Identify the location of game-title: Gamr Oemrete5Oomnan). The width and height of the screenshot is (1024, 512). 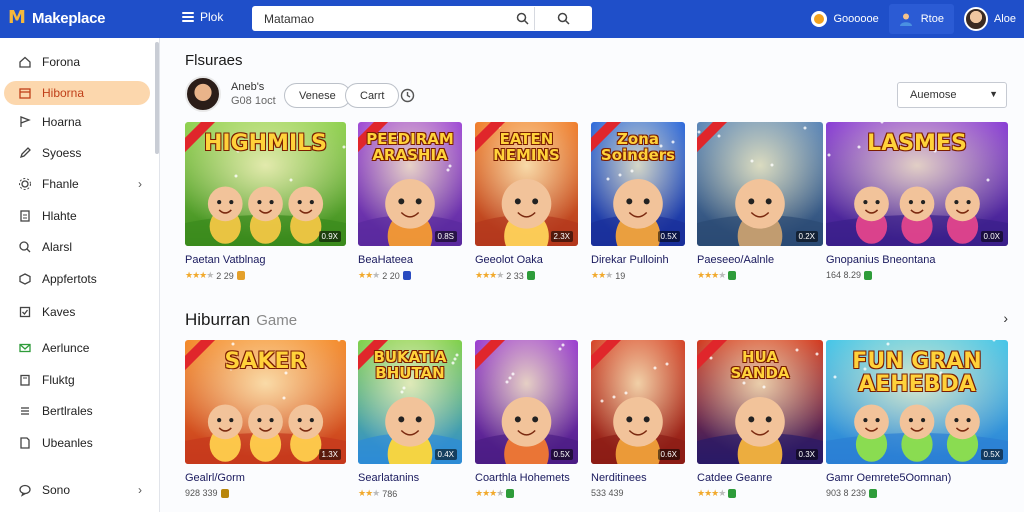
(888, 478).